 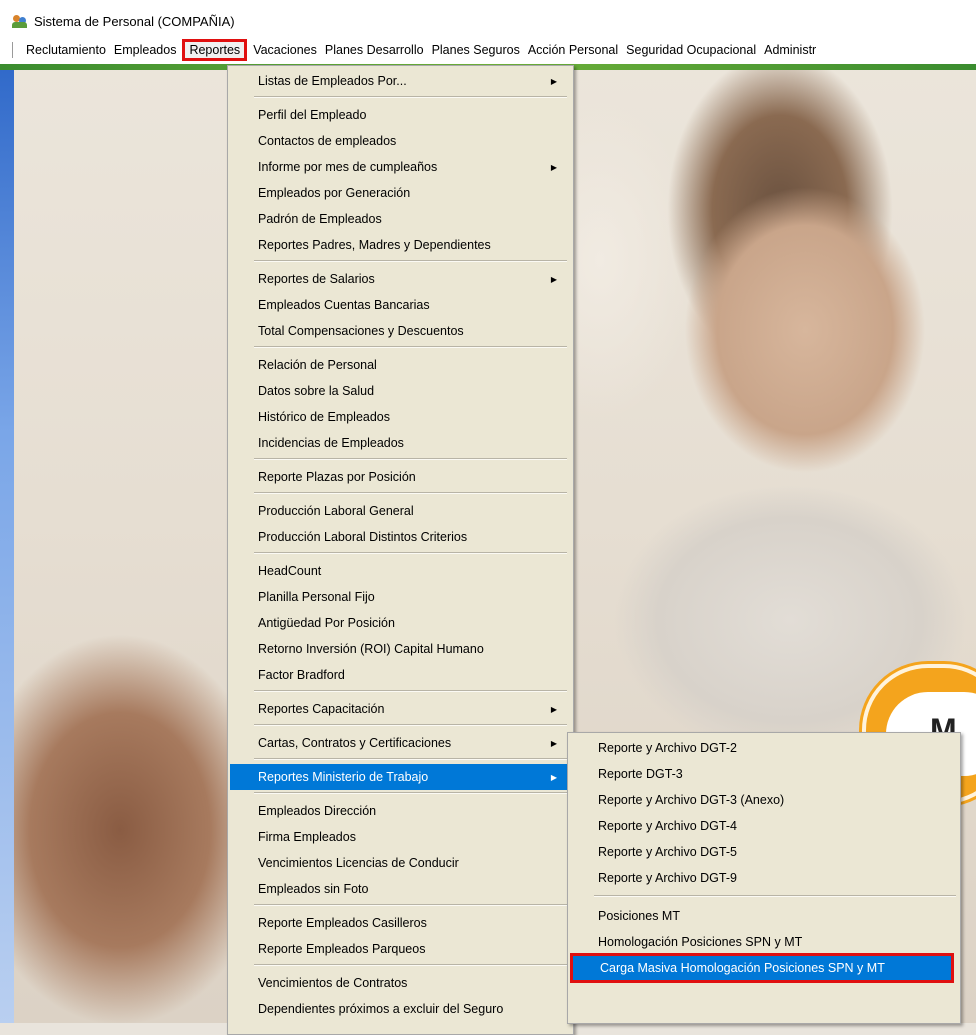 What do you see at coordinates (399, 675) in the screenshot?
I see `menu-item-factor-bradford: Factor Bradford` at bounding box center [399, 675].